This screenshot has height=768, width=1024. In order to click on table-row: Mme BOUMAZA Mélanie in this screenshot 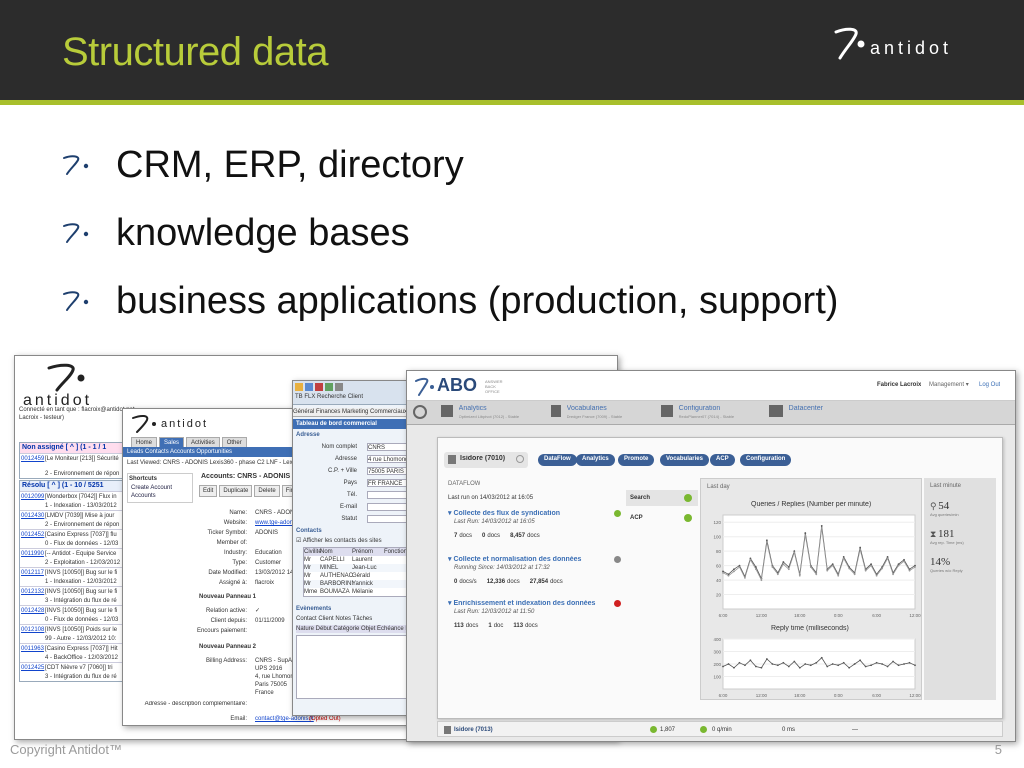, I will do `click(362, 592)`.